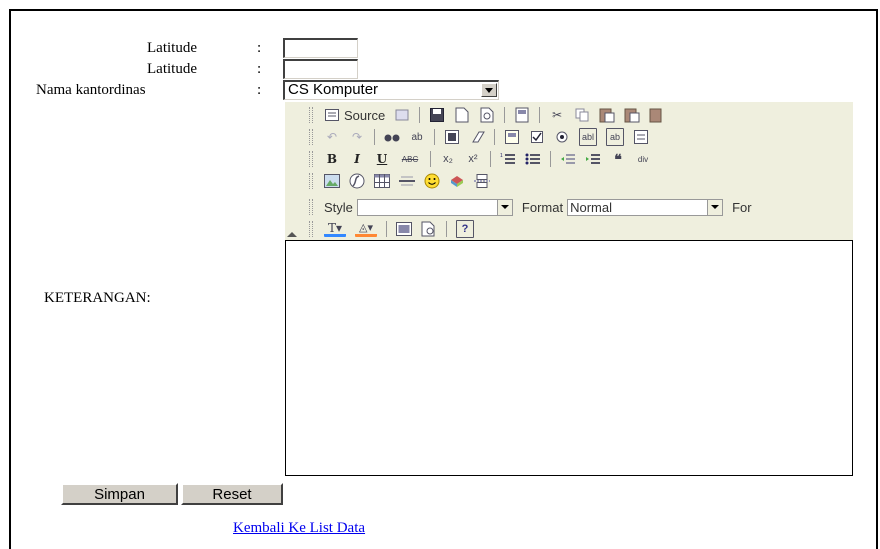  What do you see at coordinates (404, 229) in the screenshot?
I see `maximize-icon` at bounding box center [404, 229].